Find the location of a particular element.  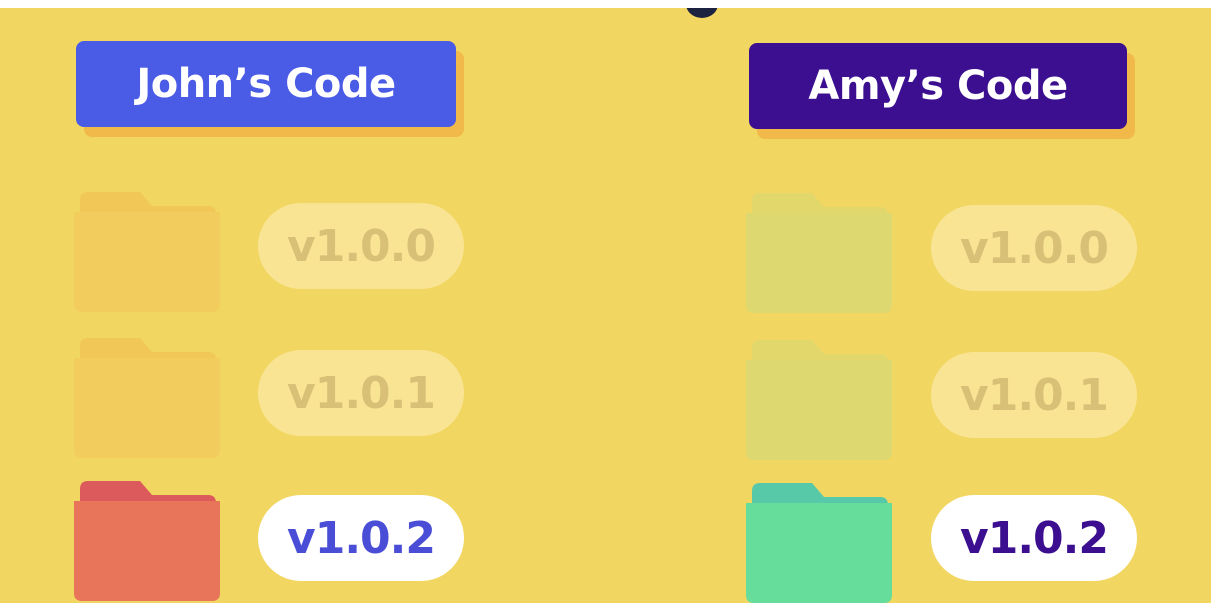

amy-version-pill-v102: v1.0.2 is located at coordinates (1034, 538).